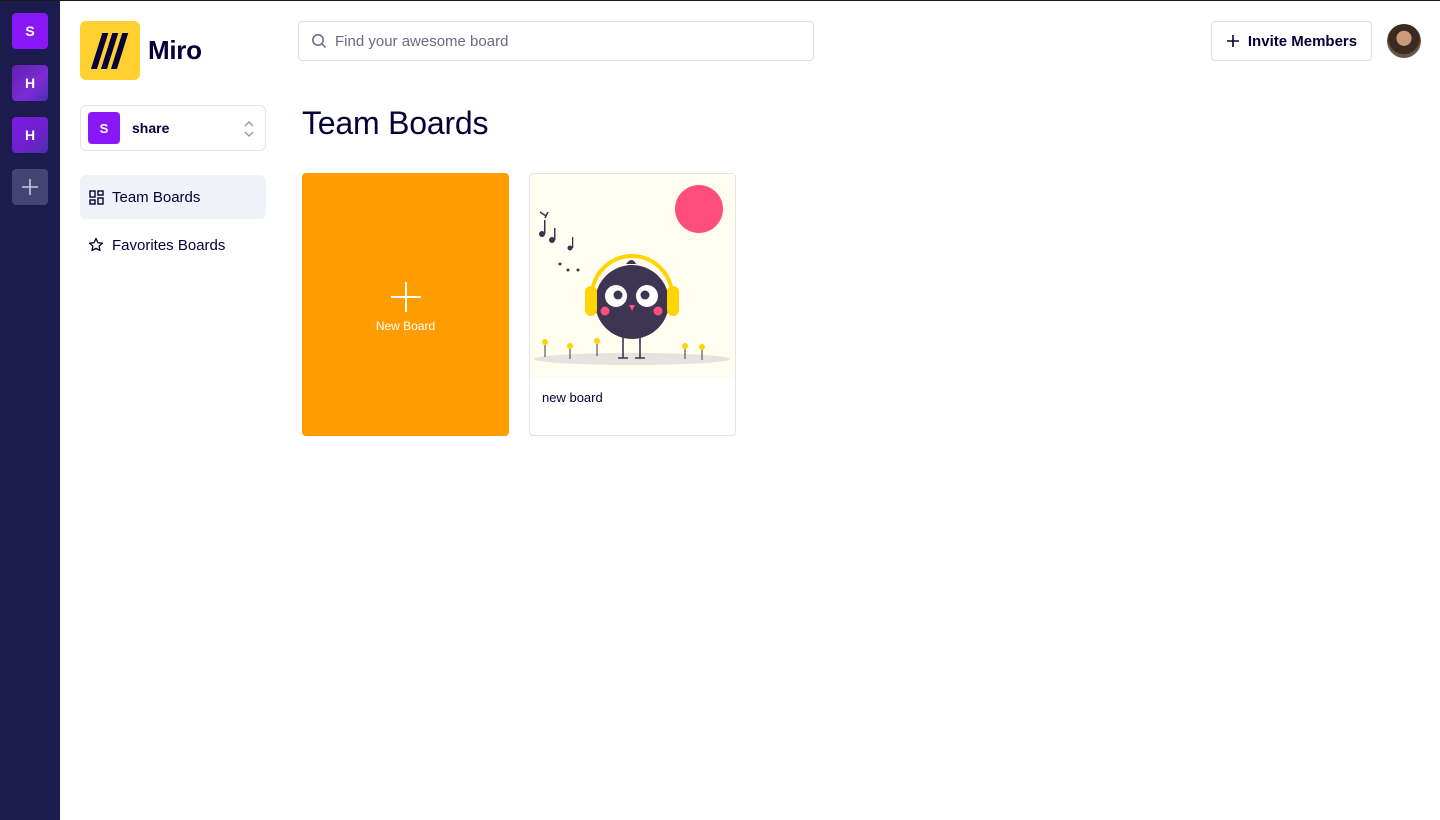  I want to click on search-icon, so click(319, 41).